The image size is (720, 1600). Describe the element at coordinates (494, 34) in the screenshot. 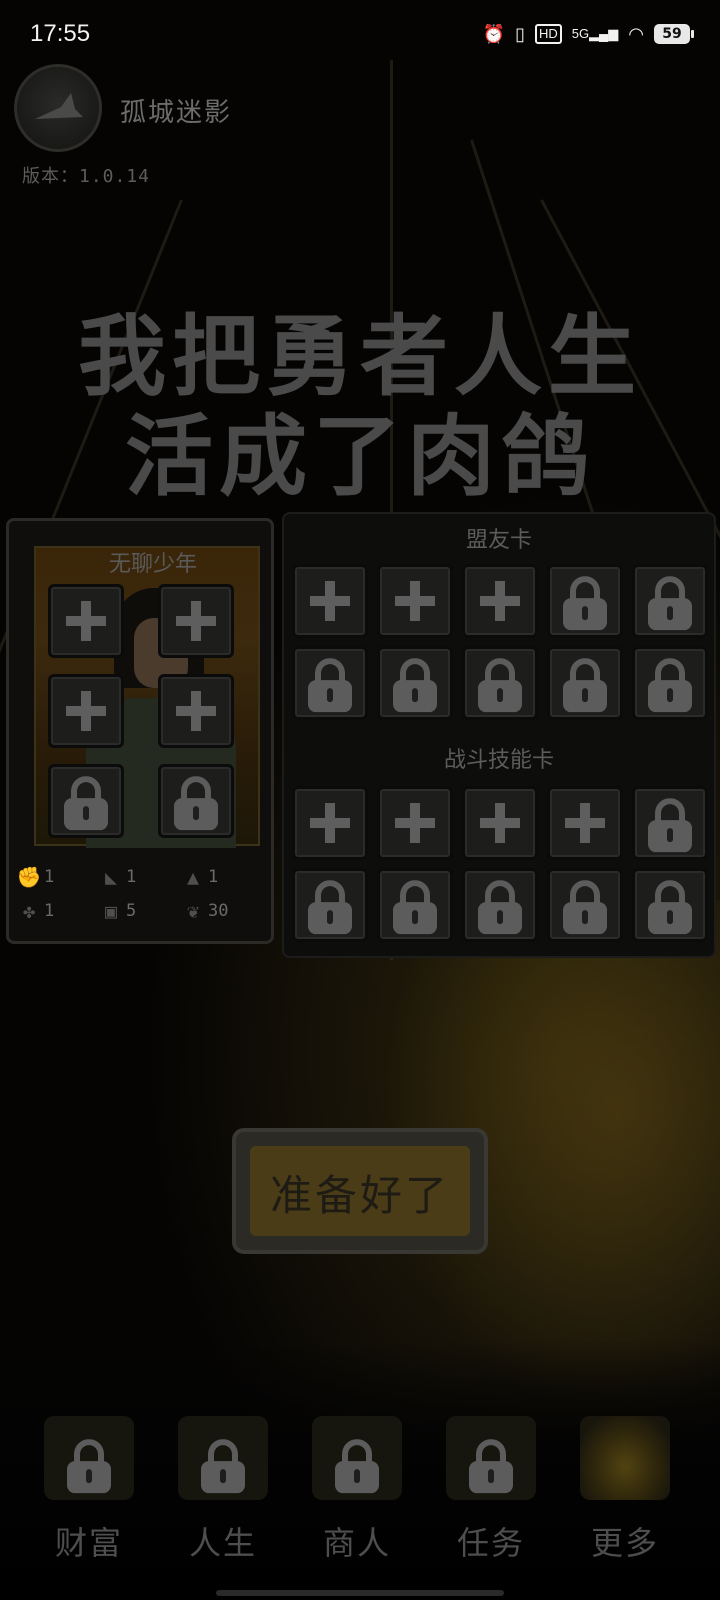

I see `alarm-icon: ⏰` at that location.